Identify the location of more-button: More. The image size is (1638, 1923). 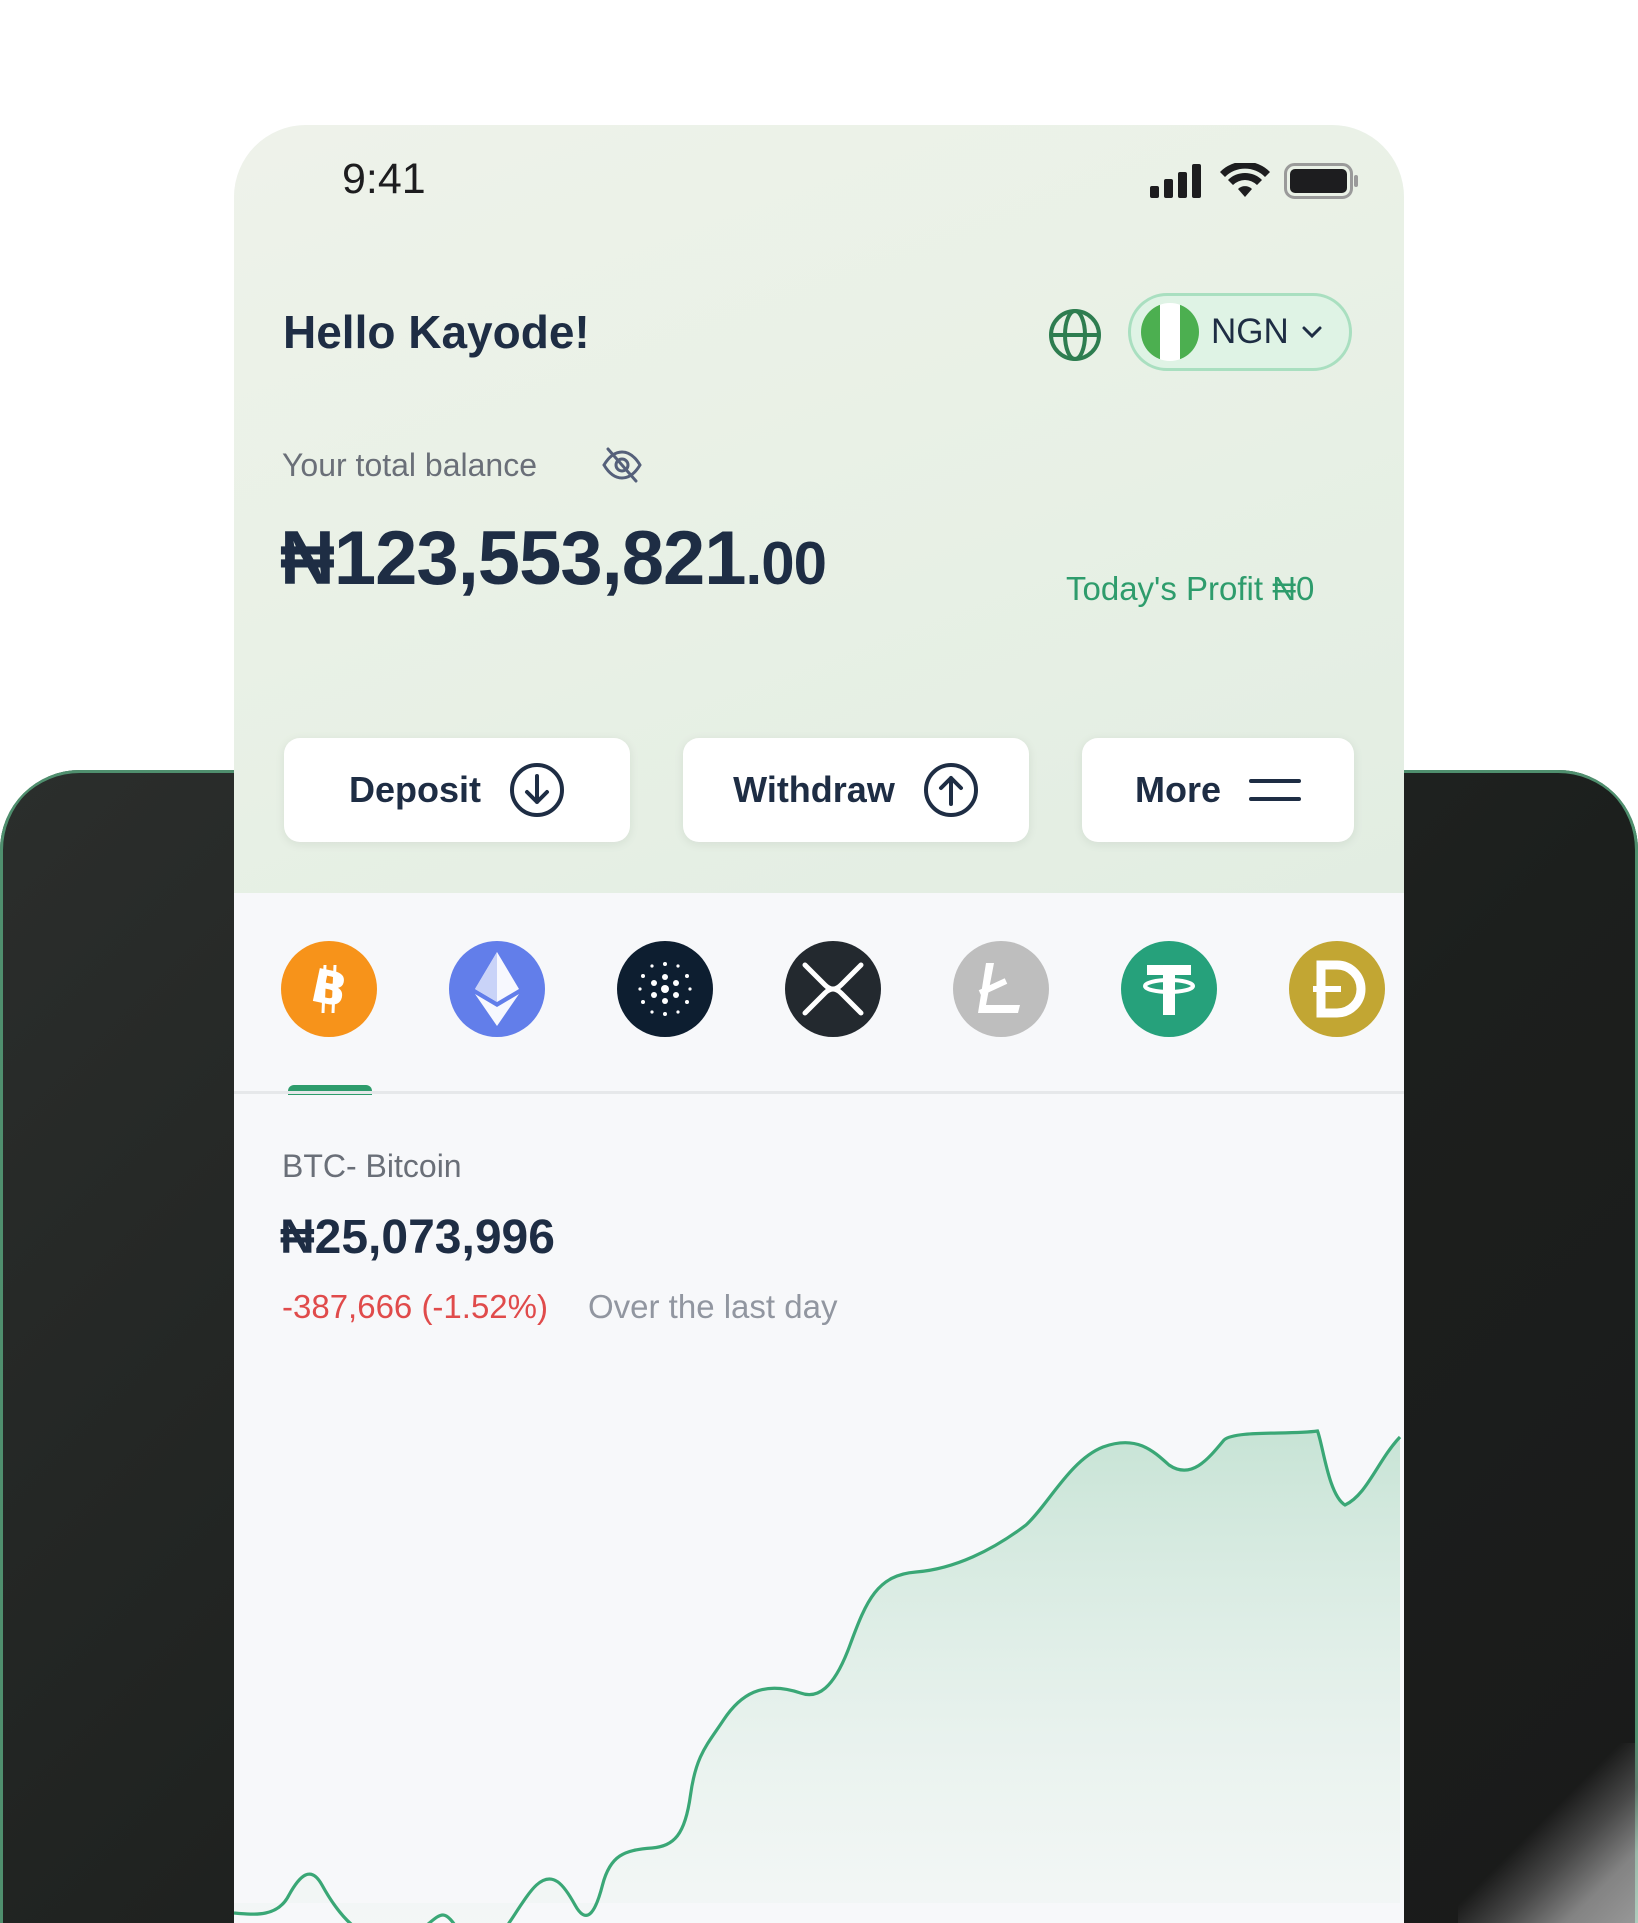
(1218, 790).